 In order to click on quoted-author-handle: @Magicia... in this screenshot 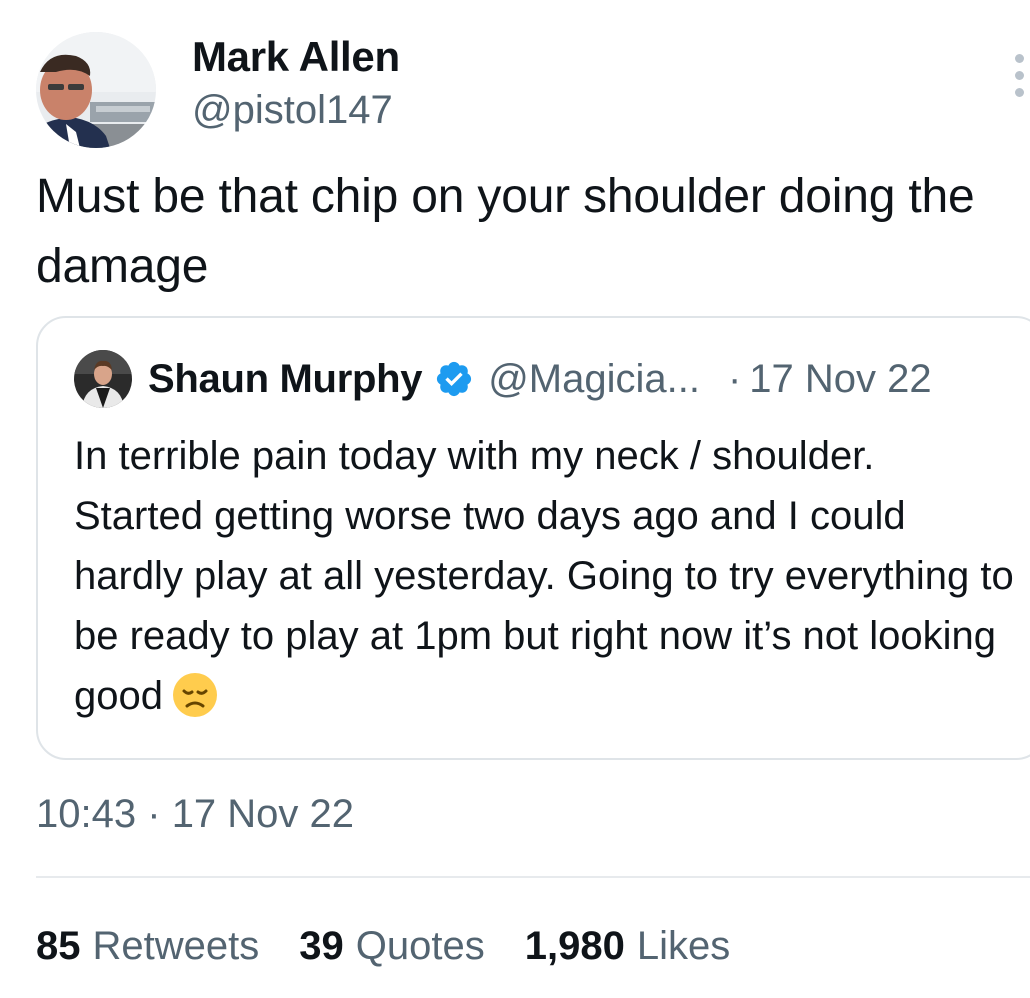, I will do `click(594, 379)`.